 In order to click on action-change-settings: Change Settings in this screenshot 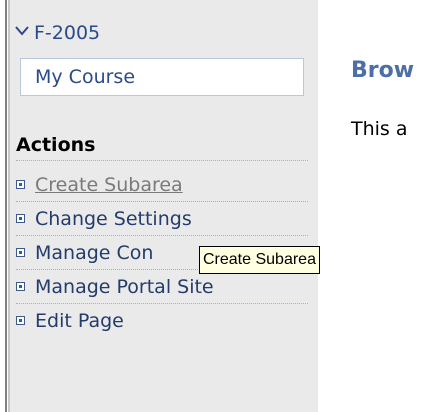, I will do `click(162, 219)`.